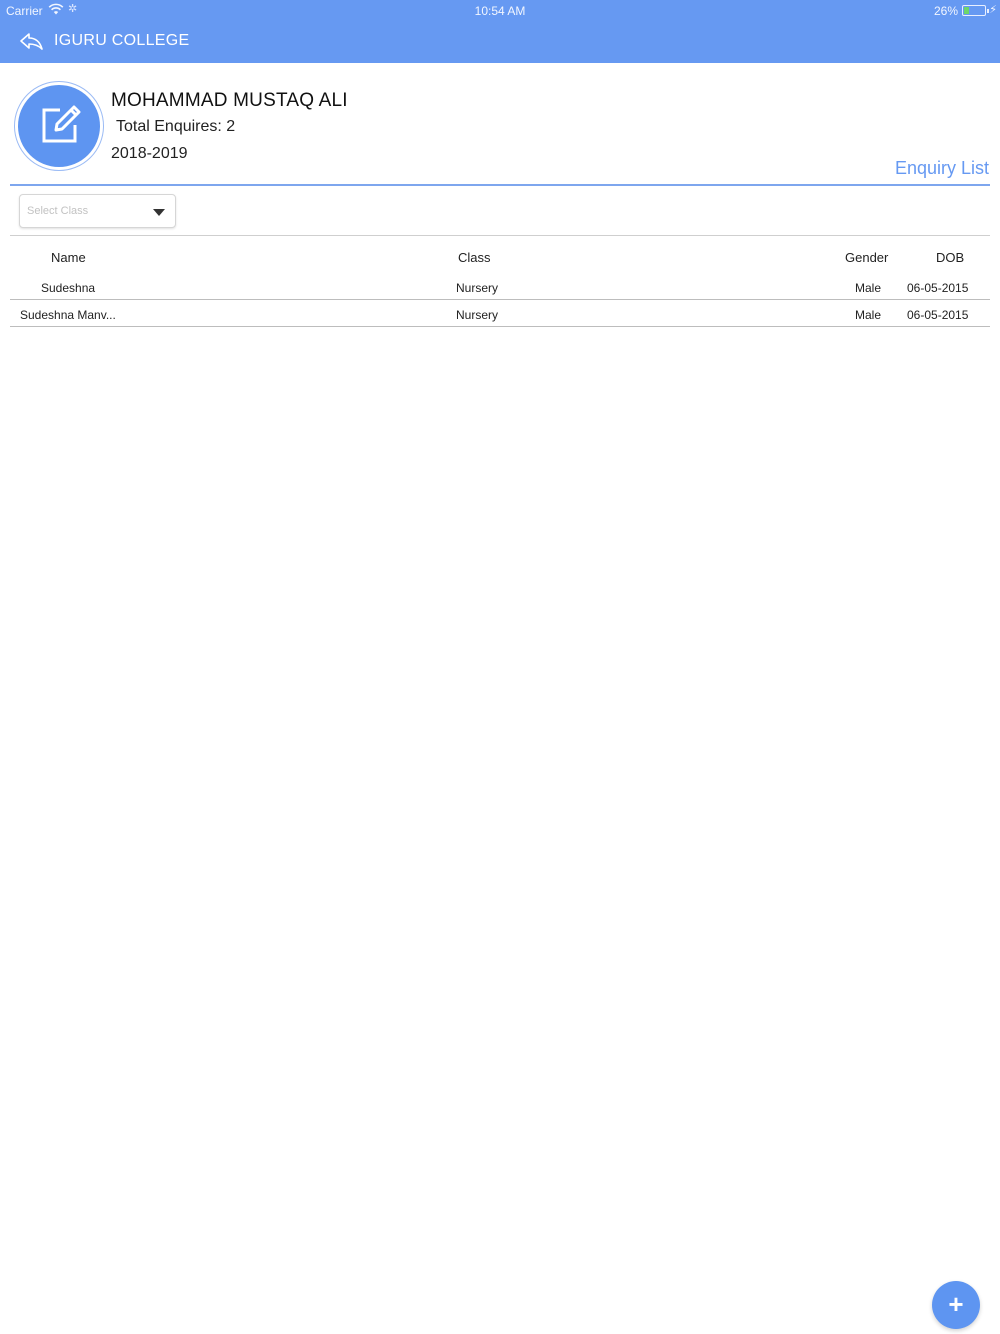 Image resolution: width=1000 pixels, height=1334 pixels. Describe the element at coordinates (68, 257) in the screenshot. I see `column-header-name: Name` at that location.